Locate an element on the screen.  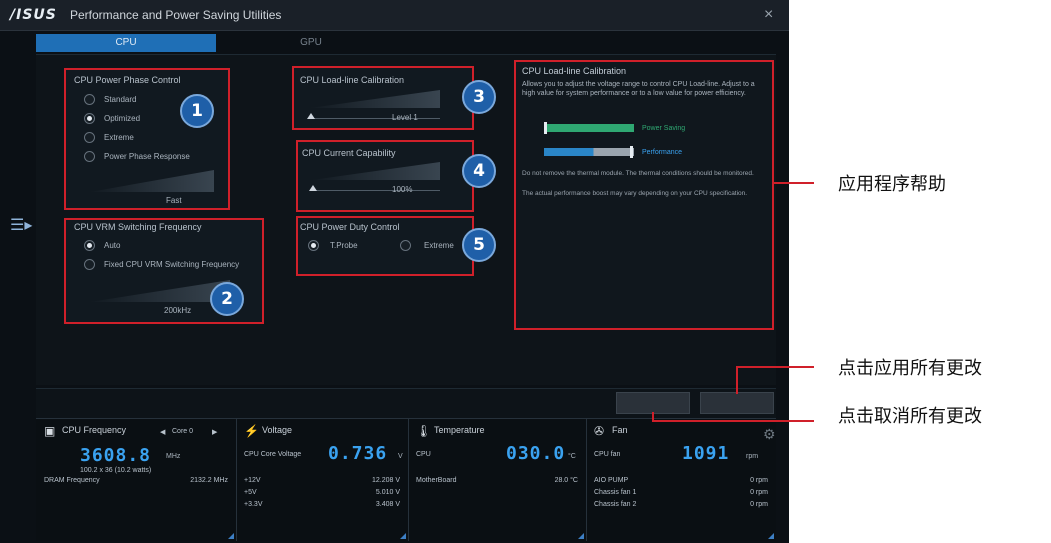
tab-gpu: GPU is located at coordinates (311, 43).